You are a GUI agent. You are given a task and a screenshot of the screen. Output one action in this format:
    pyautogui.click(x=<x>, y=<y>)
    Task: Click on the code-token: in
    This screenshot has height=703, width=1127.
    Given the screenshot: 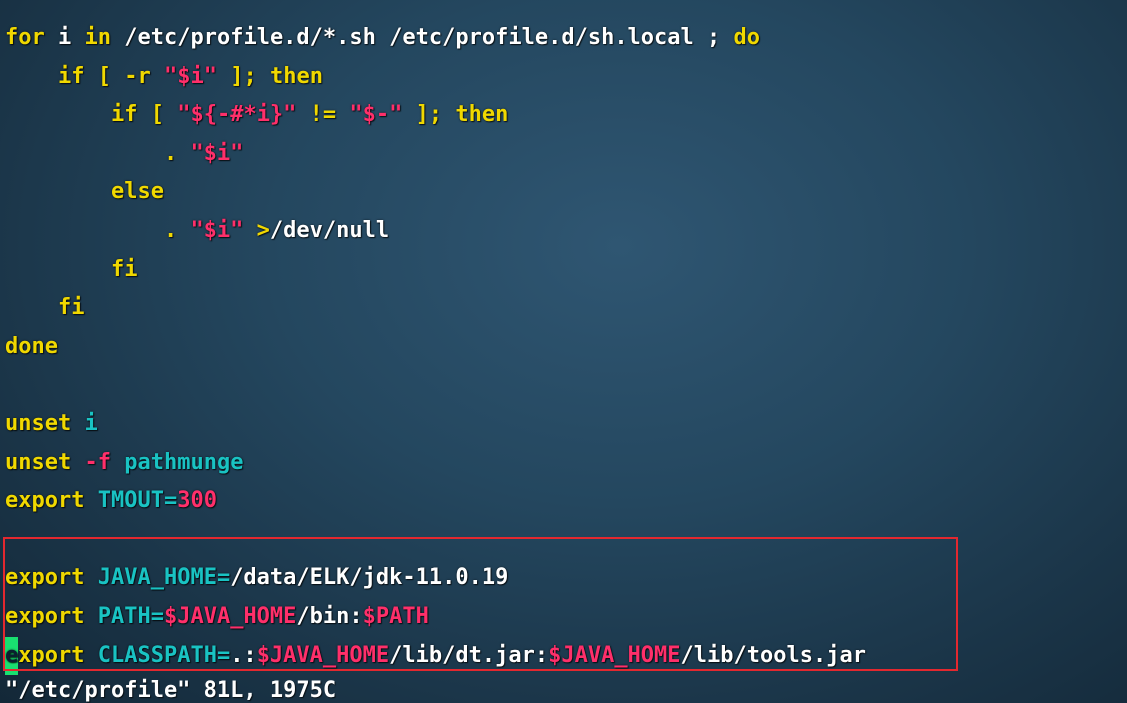 What is the action you would take?
    pyautogui.click(x=98, y=37)
    